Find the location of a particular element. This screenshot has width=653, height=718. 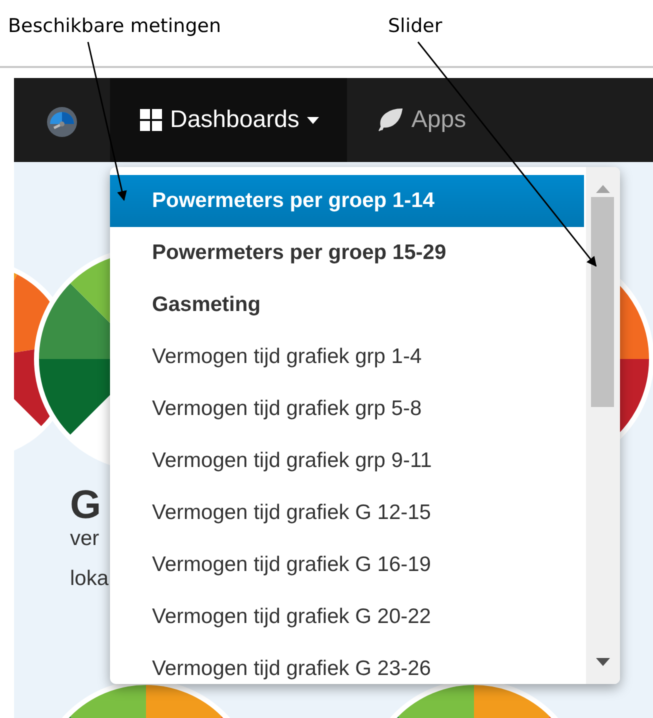

annotation-label: Slider is located at coordinates (415, 26).